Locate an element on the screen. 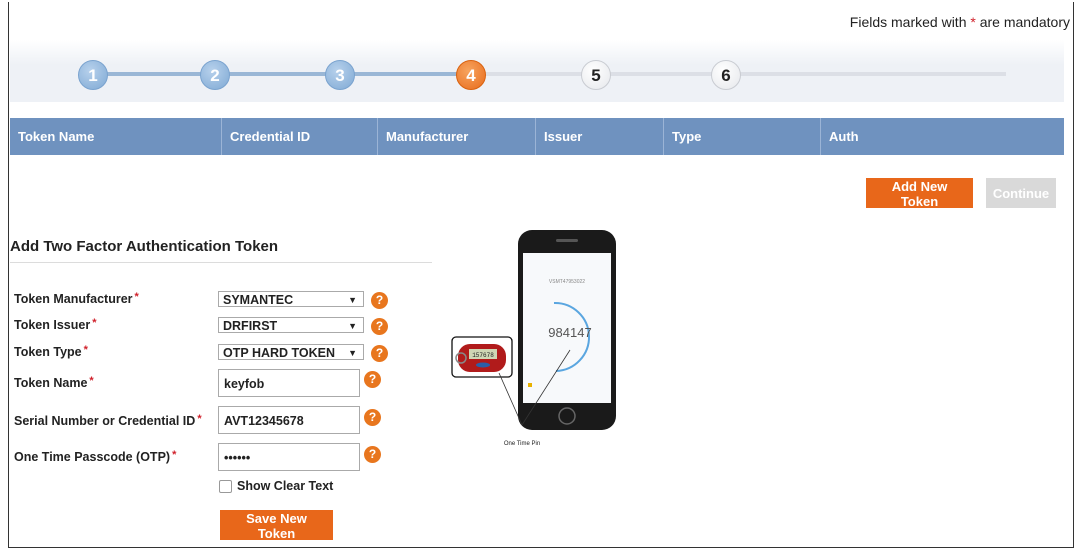  token-type-label: Token Type * is located at coordinates (51, 351).